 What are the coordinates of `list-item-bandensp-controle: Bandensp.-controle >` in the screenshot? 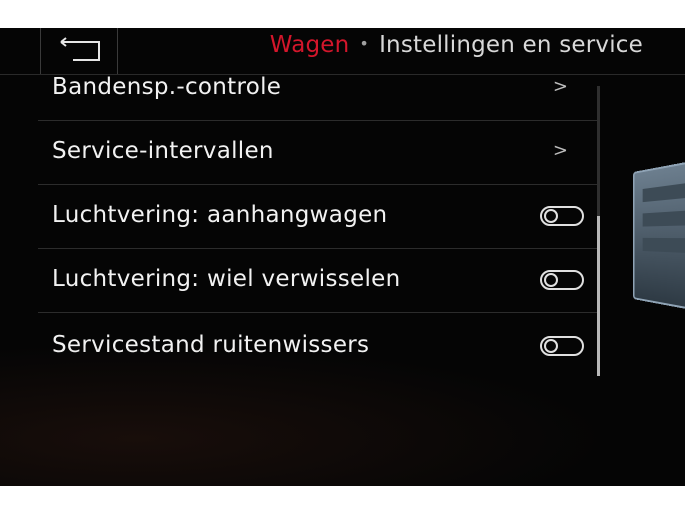 It's located at (318, 88).